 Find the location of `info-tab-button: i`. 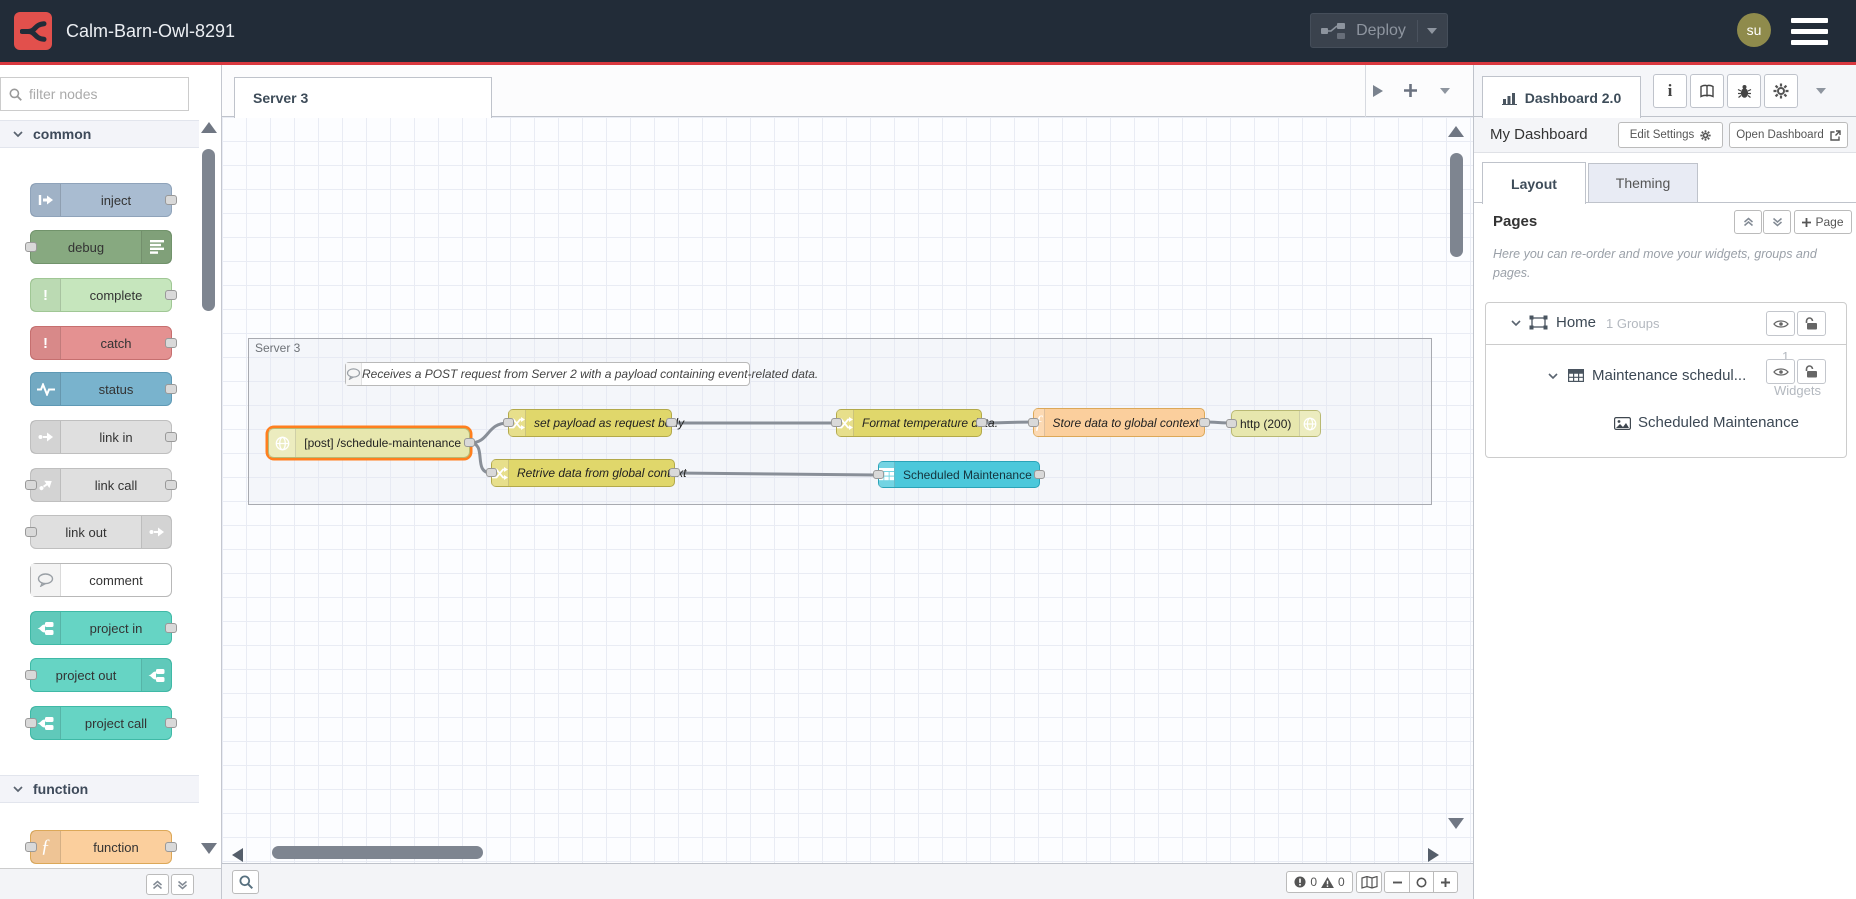

info-tab-button: i is located at coordinates (1670, 91).